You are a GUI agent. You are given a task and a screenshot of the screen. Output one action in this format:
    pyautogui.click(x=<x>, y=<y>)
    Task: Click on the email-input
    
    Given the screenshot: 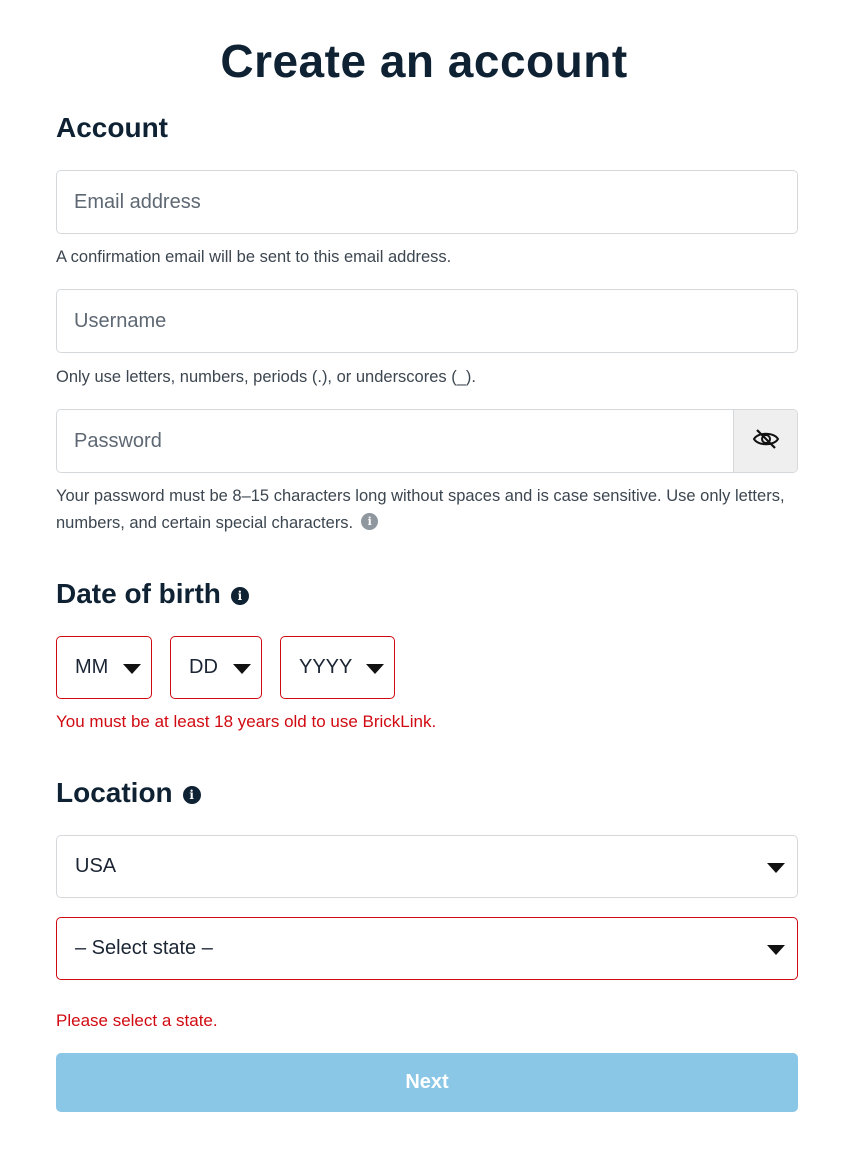 What is the action you would take?
    pyautogui.click(x=427, y=202)
    